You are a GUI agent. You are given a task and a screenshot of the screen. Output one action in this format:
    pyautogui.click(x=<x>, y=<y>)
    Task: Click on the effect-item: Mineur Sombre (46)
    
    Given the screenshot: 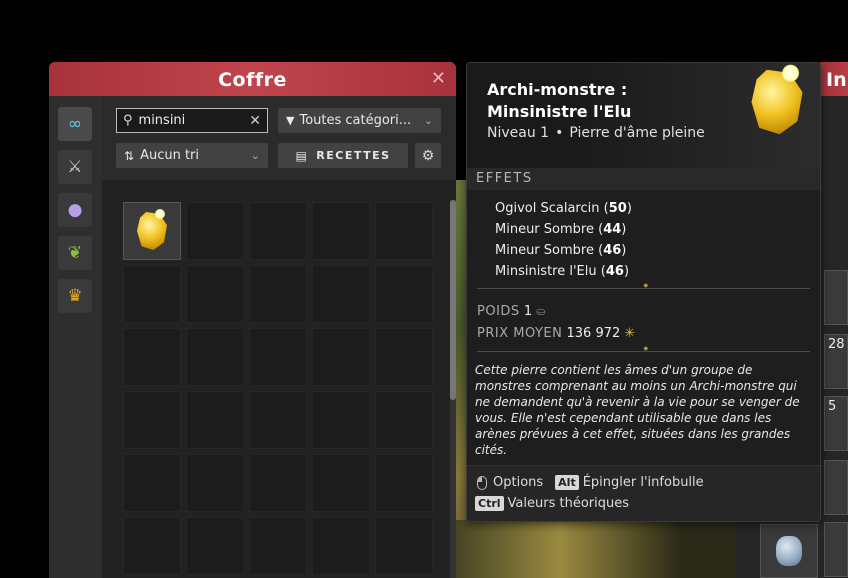 What is the action you would take?
    pyautogui.click(x=561, y=250)
    